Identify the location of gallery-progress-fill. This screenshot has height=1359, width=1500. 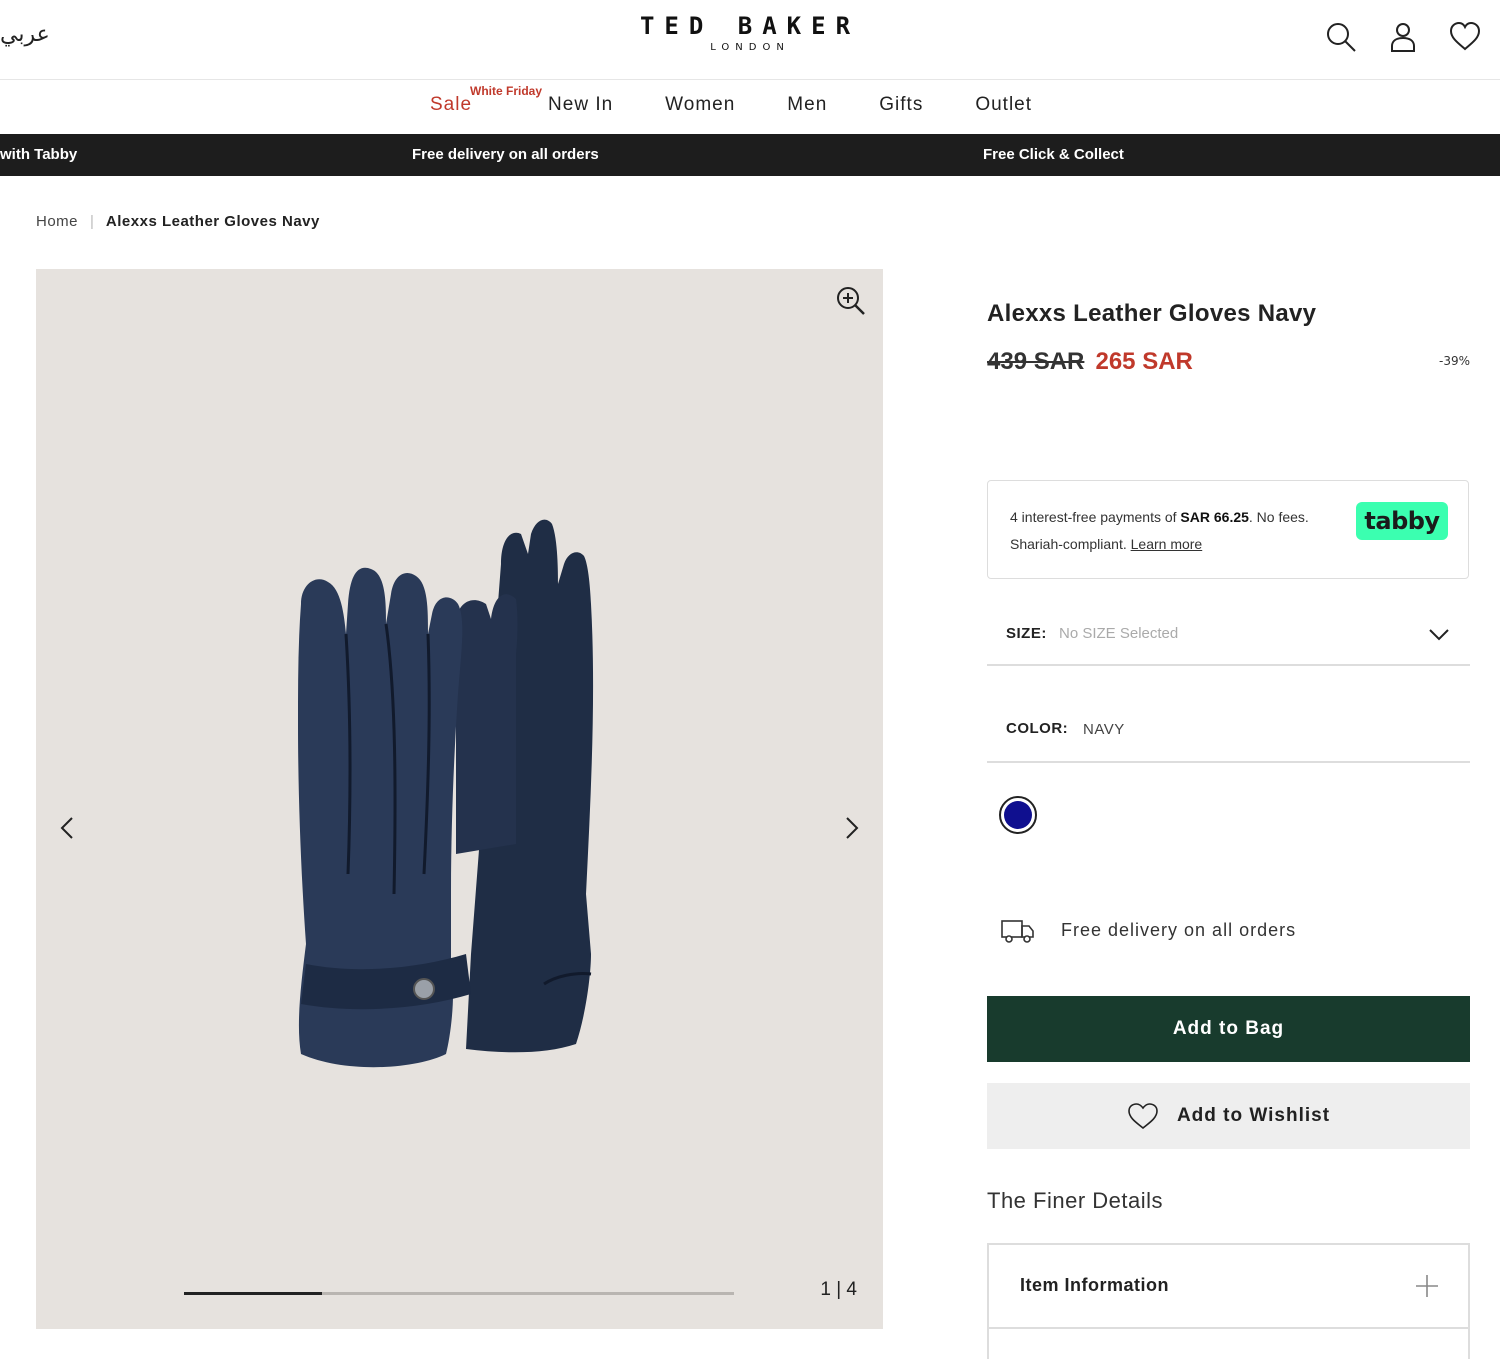
(253, 1293).